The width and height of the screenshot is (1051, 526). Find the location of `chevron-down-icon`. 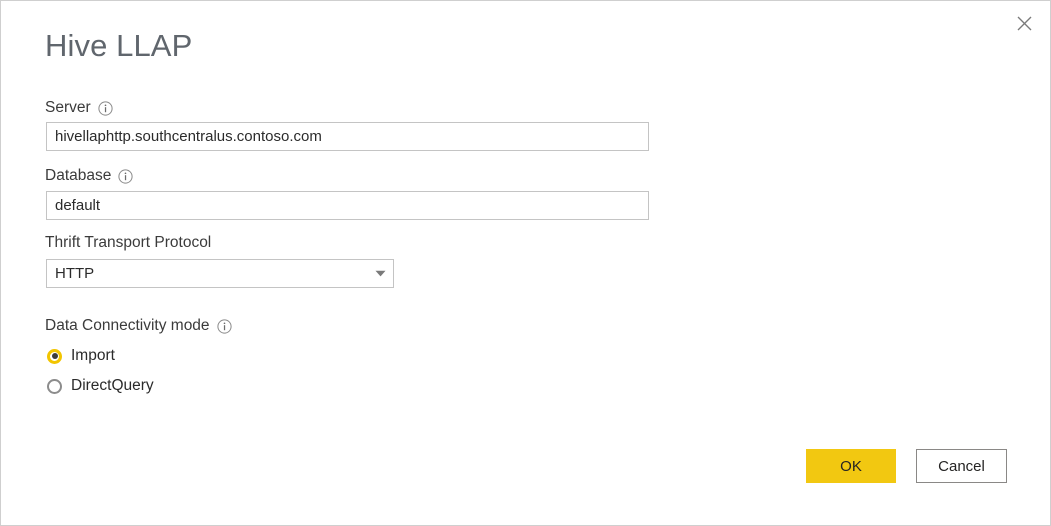

chevron-down-icon is located at coordinates (380, 273).